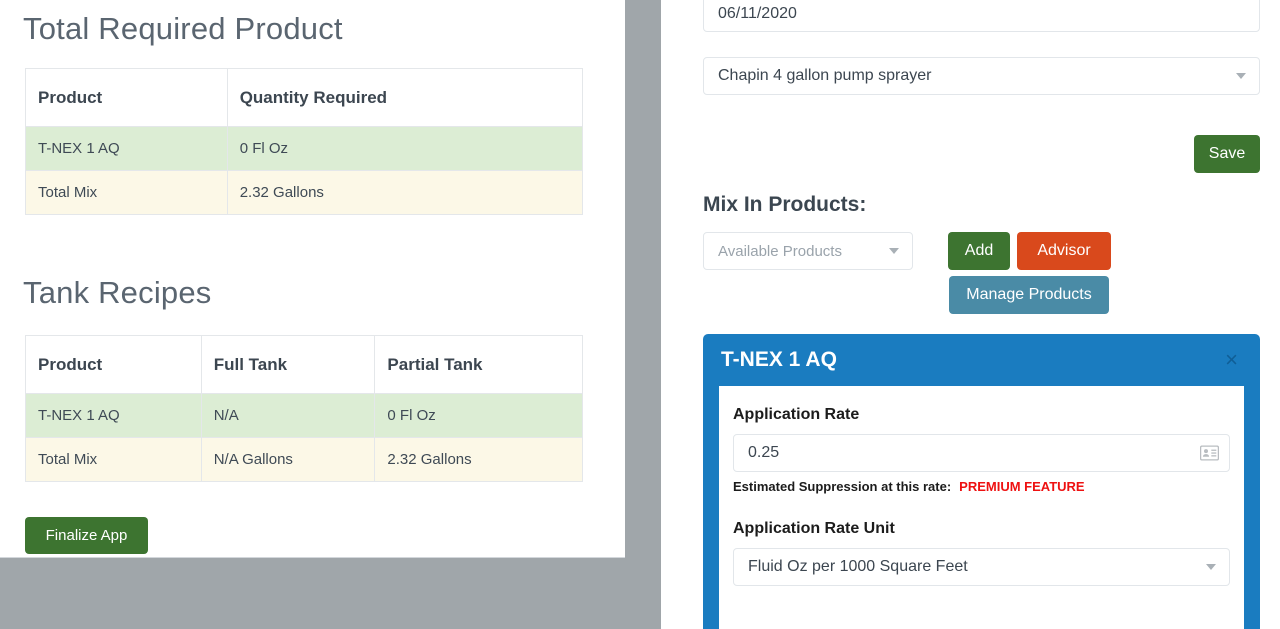 The height and width of the screenshot is (629, 1280). I want to click on manage-products-row: Manage Products, so click(1029, 295).